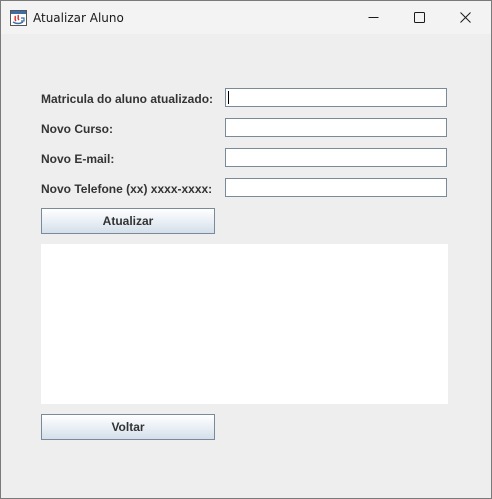  I want to click on curso-input, so click(336, 127).